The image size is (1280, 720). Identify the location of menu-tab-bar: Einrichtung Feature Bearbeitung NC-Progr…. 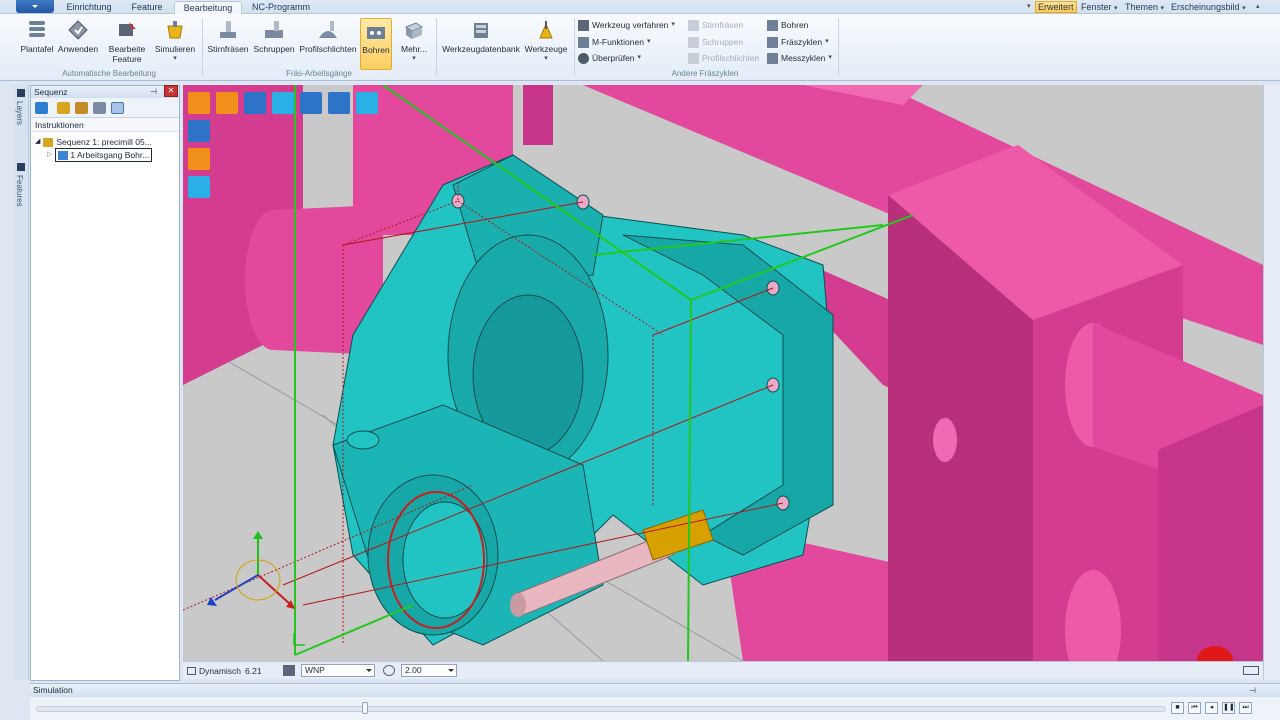
(640, 7).